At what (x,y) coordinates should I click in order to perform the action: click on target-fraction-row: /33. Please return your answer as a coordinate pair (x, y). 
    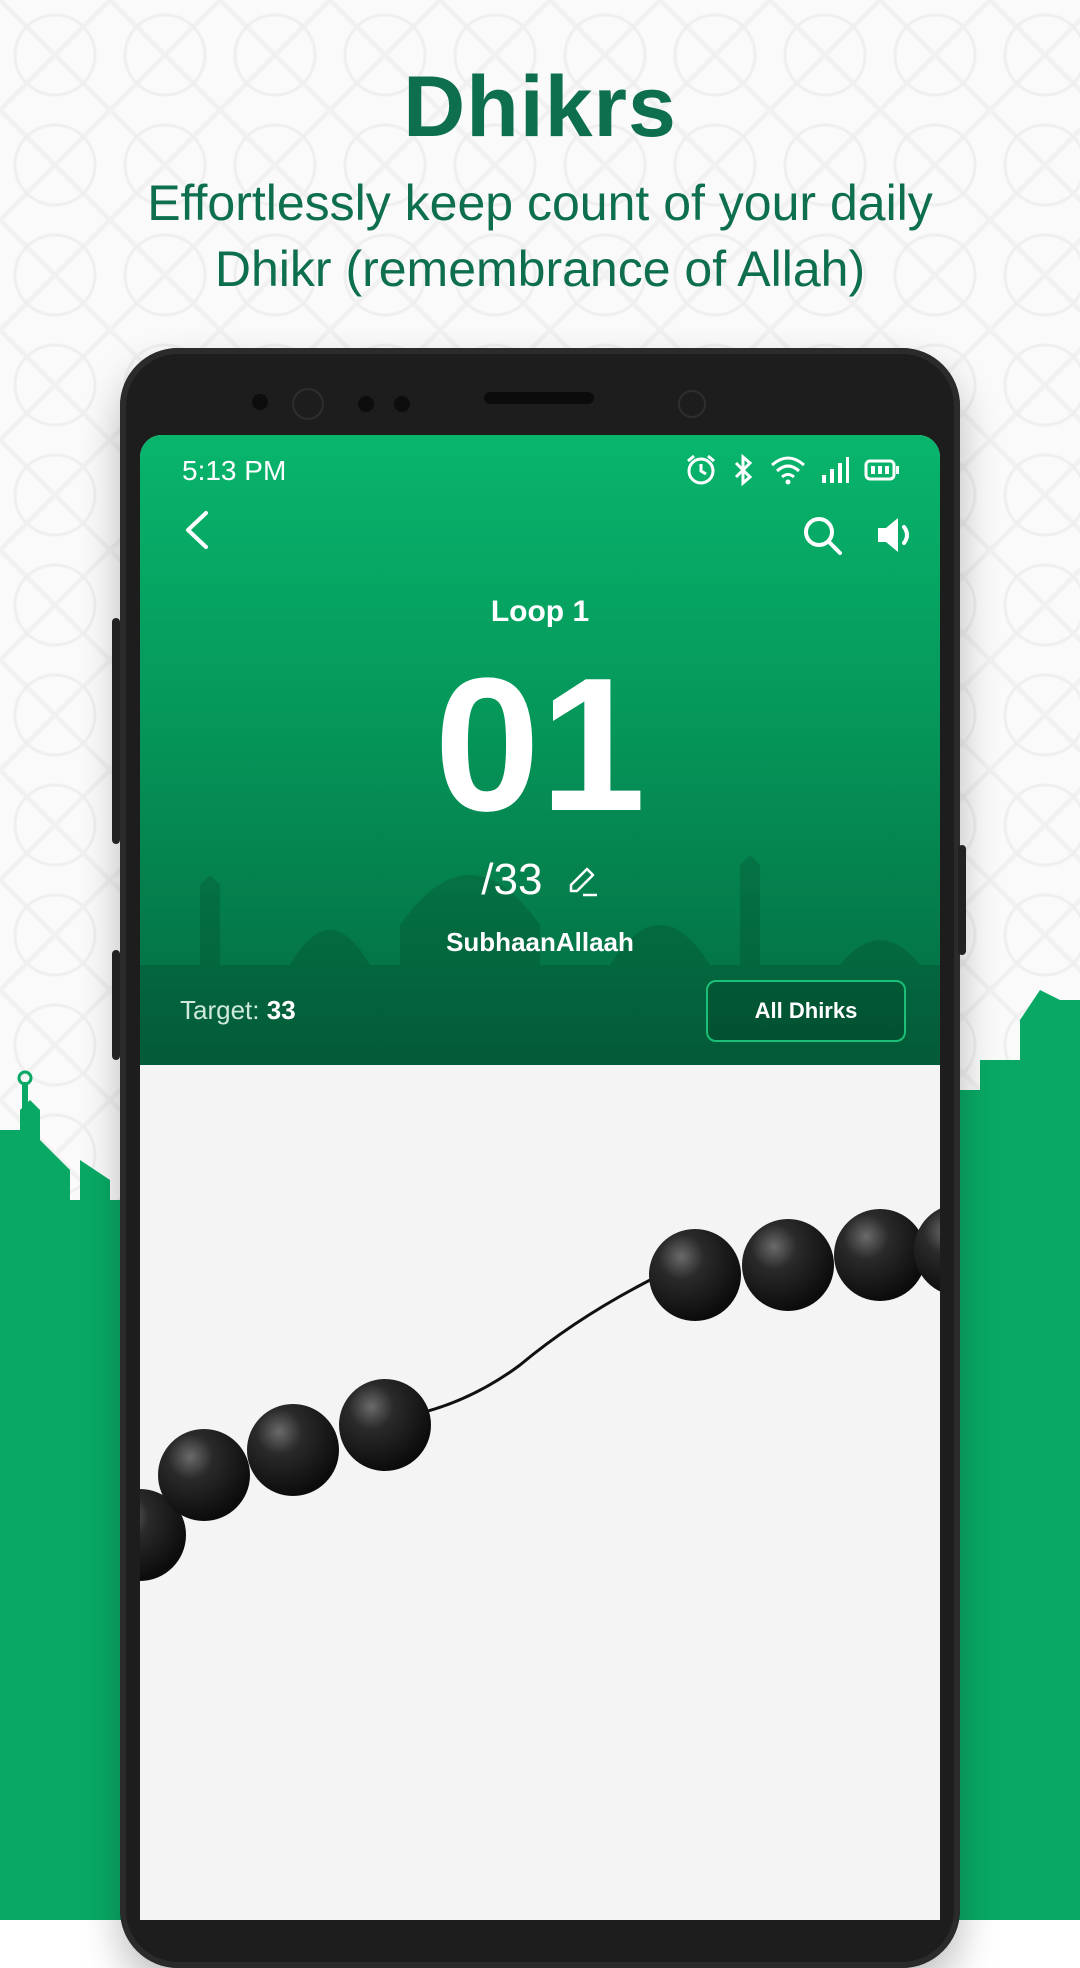
    Looking at the image, I should click on (540, 880).